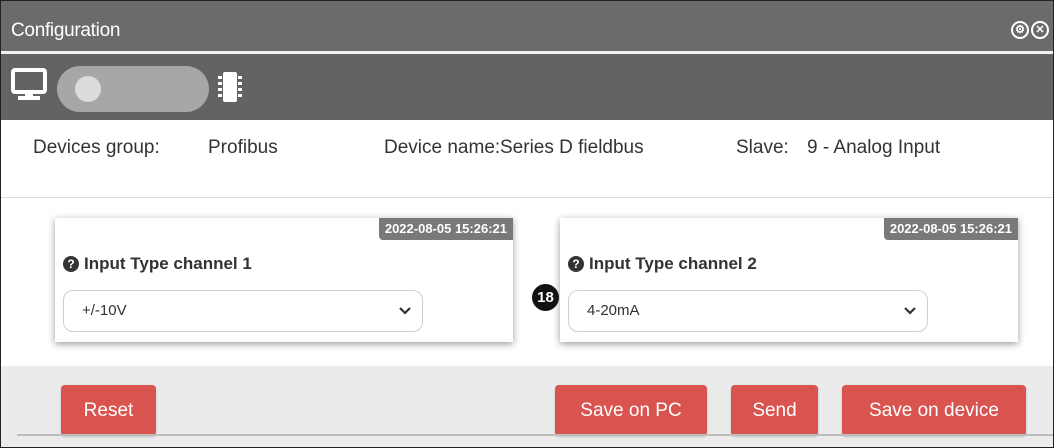 This screenshot has width=1054, height=448. I want to click on devices-group-label: Devices group:, so click(96, 147).